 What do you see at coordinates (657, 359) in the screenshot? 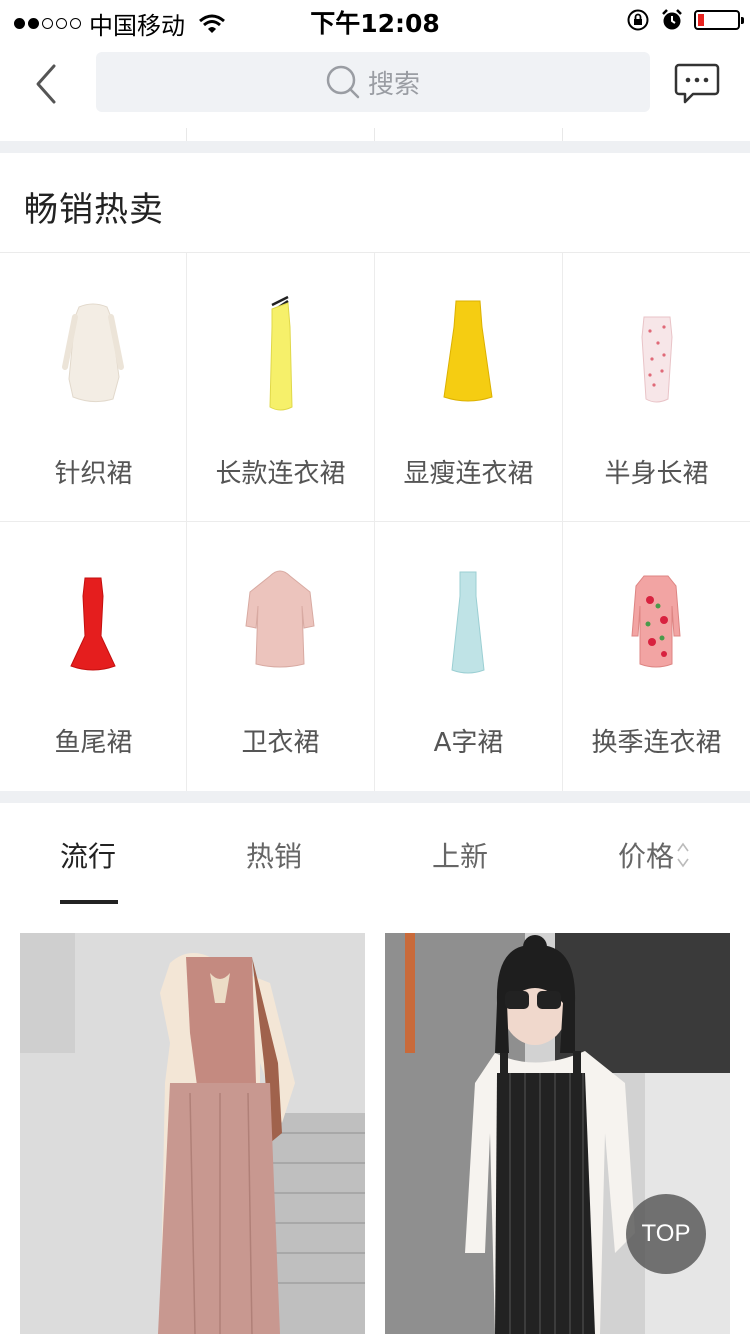
I see `long-skirt-icon` at bounding box center [657, 359].